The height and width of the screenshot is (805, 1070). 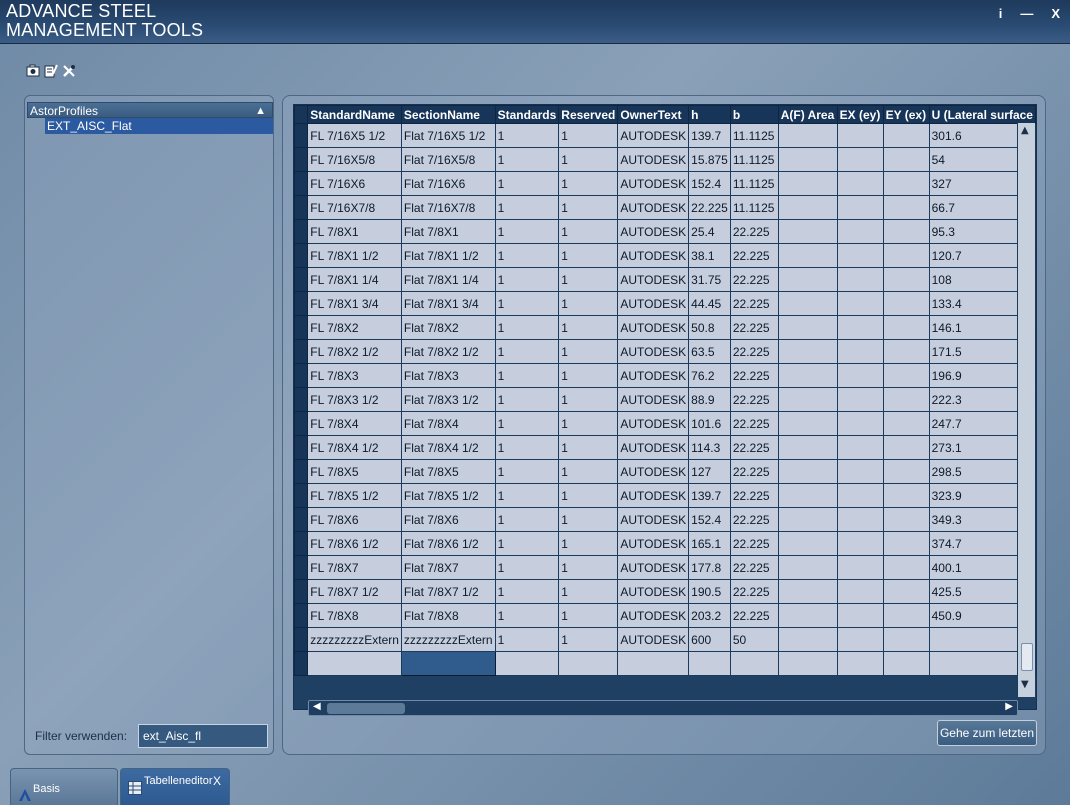 What do you see at coordinates (354, 279) in the screenshot?
I see `table-cell: FL 7/8X1 1/4` at bounding box center [354, 279].